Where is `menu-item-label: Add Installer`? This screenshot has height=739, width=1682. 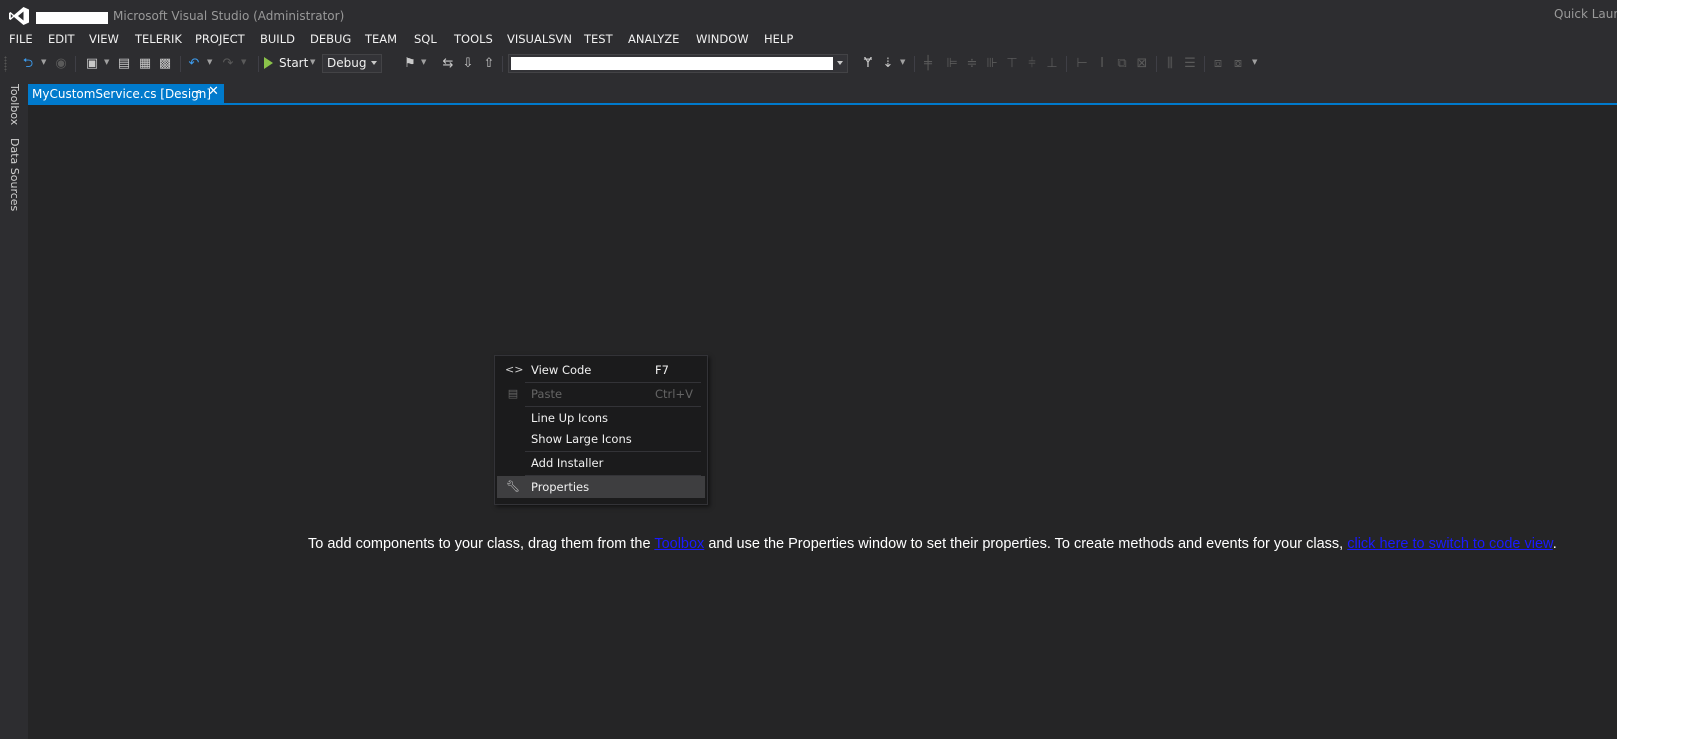 menu-item-label: Add Installer is located at coordinates (567, 463).